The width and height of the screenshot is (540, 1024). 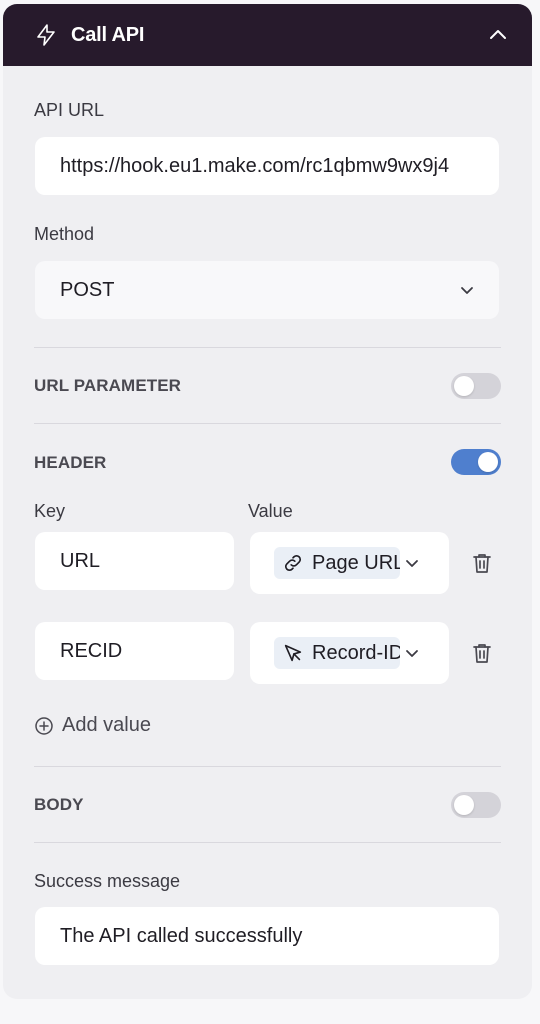 I want to click on value-chip: Record-ID, so click(x=337, y=653).